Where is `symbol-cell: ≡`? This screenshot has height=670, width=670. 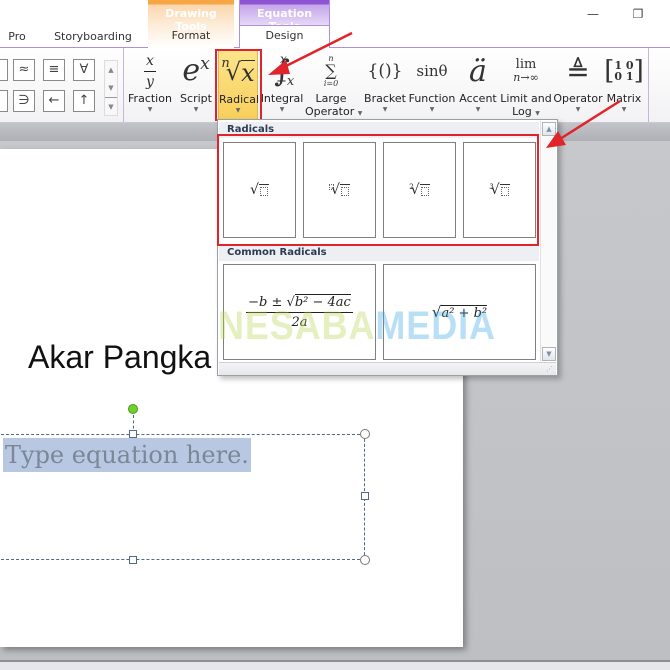 symbol-cell: ≡ is located at coordinates (54, 70).